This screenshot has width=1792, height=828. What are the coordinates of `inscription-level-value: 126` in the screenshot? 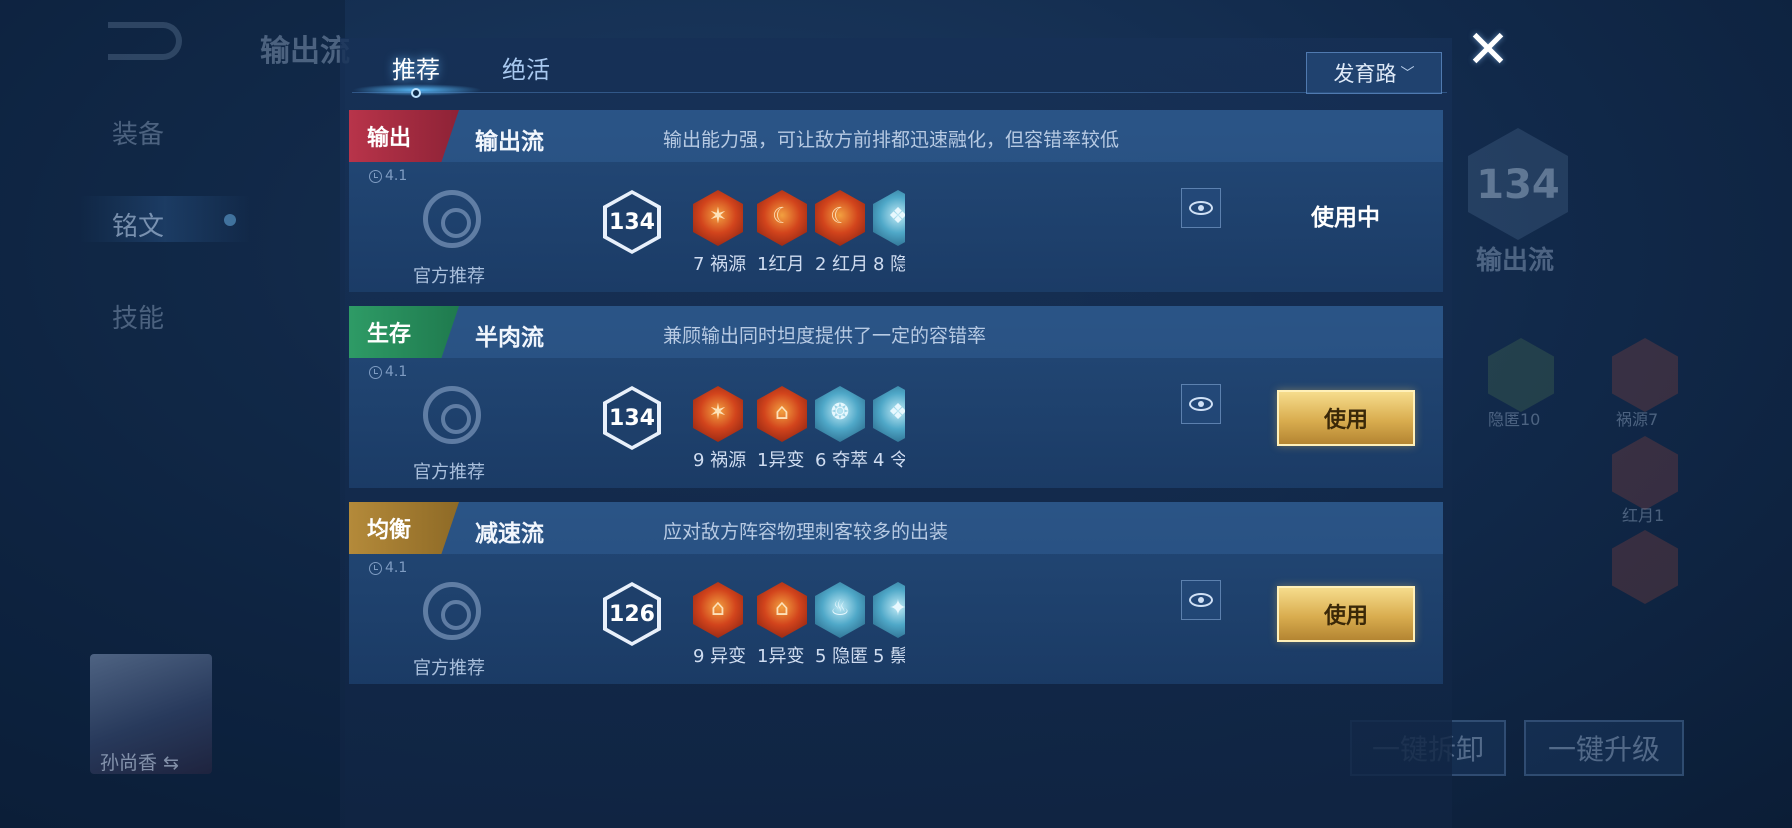 It's located at (632, 614).